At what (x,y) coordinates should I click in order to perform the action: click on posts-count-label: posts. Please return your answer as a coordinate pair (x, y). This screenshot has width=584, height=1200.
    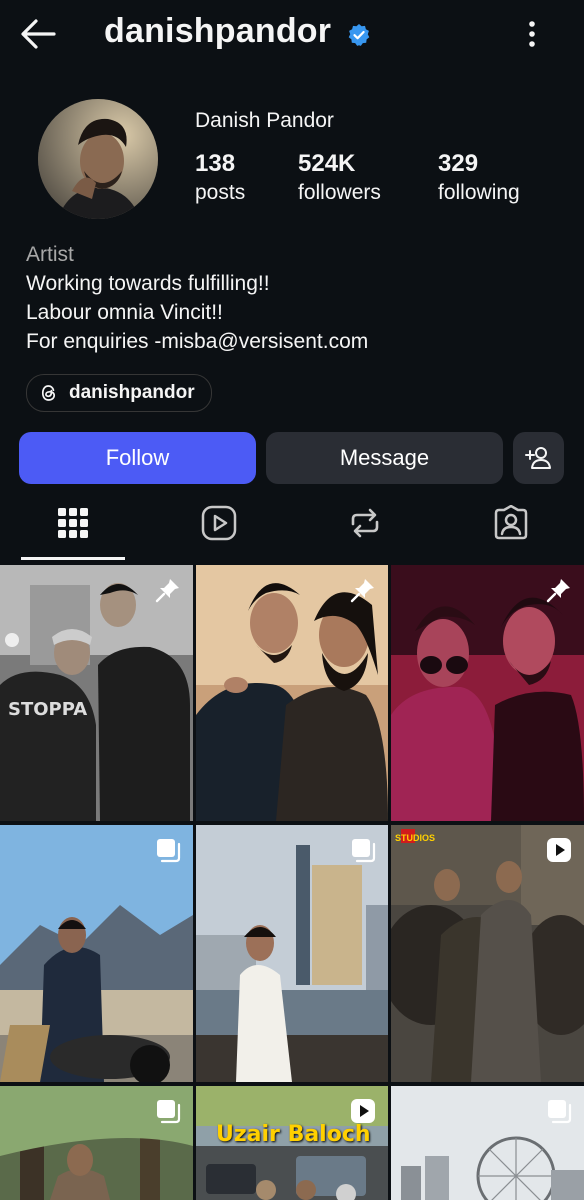
    Looking at the image, I should click on (220, 192).